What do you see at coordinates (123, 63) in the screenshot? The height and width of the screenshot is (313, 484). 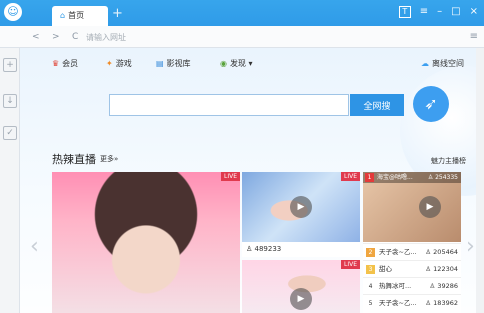 I see `nav-item-games-label: 游戏` at bounding box center [123, 63].